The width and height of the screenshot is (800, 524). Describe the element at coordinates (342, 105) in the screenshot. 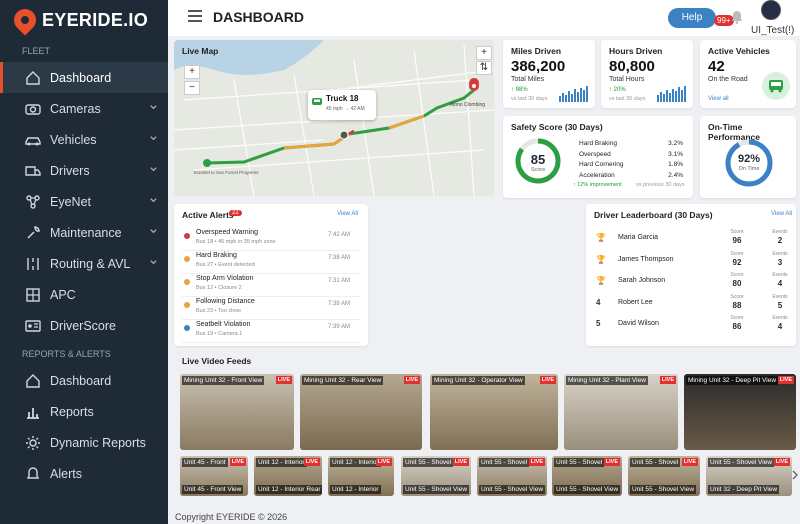

I see `truck-popup: Truck 18 45 mph → 42 AM` at that location.